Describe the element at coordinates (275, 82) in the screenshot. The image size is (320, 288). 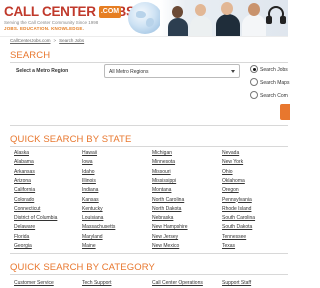
I see `radio-maps-label: Search Maps` at that location.